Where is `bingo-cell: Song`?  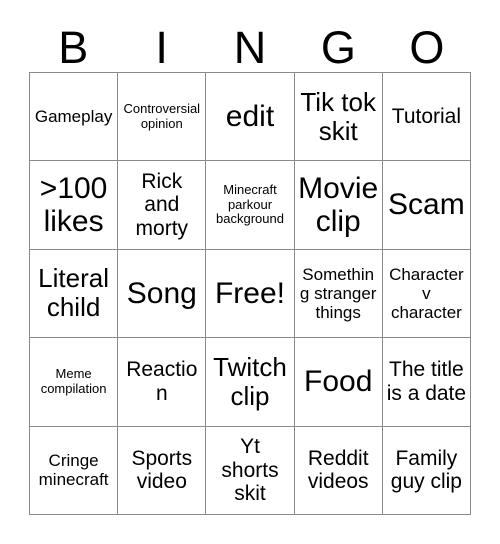
bingo-cell: Song is located at coordinates (162, 294).